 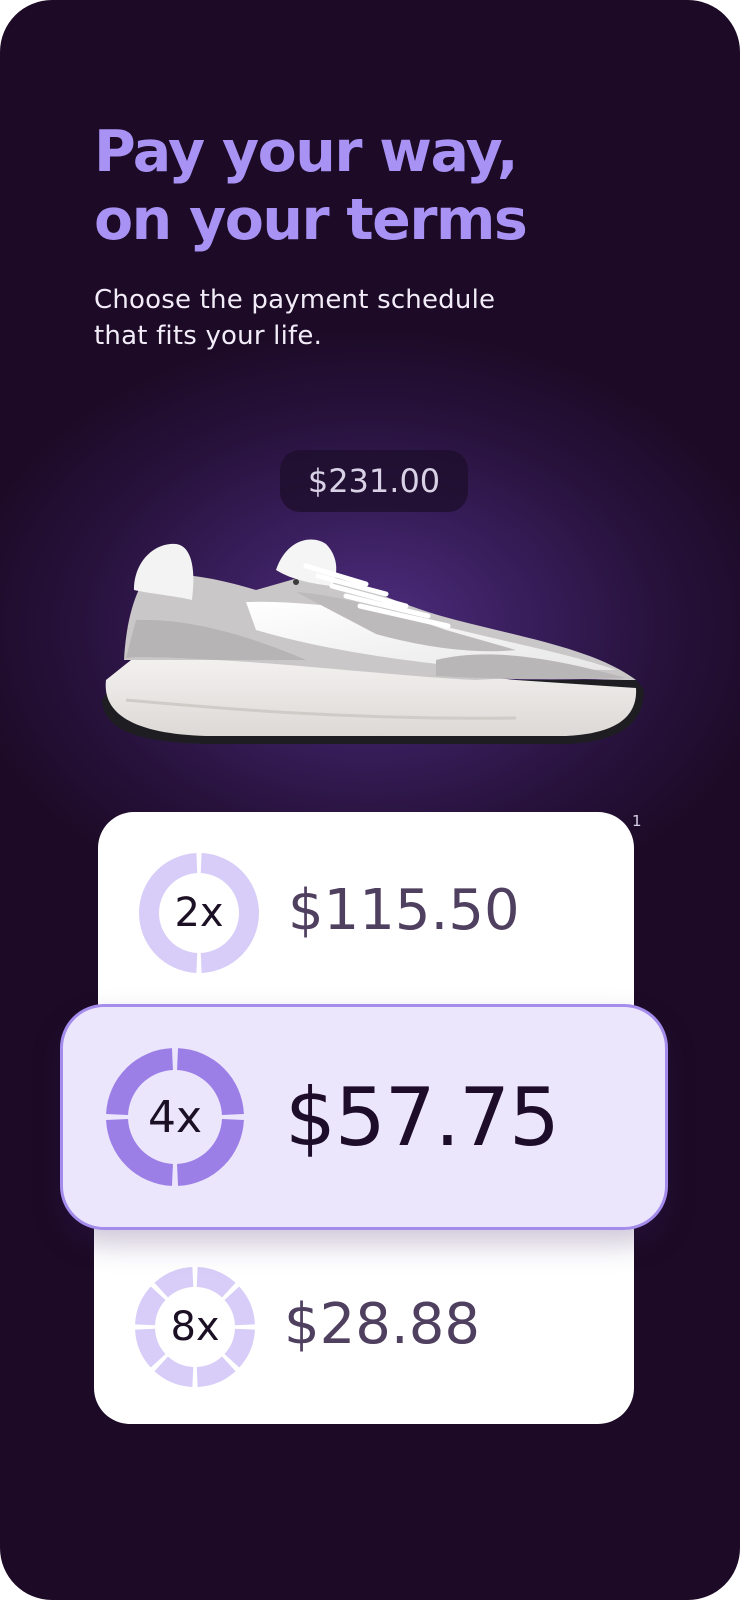 I want to click on plan-amount: $115.50, so click(x=404, y=910).